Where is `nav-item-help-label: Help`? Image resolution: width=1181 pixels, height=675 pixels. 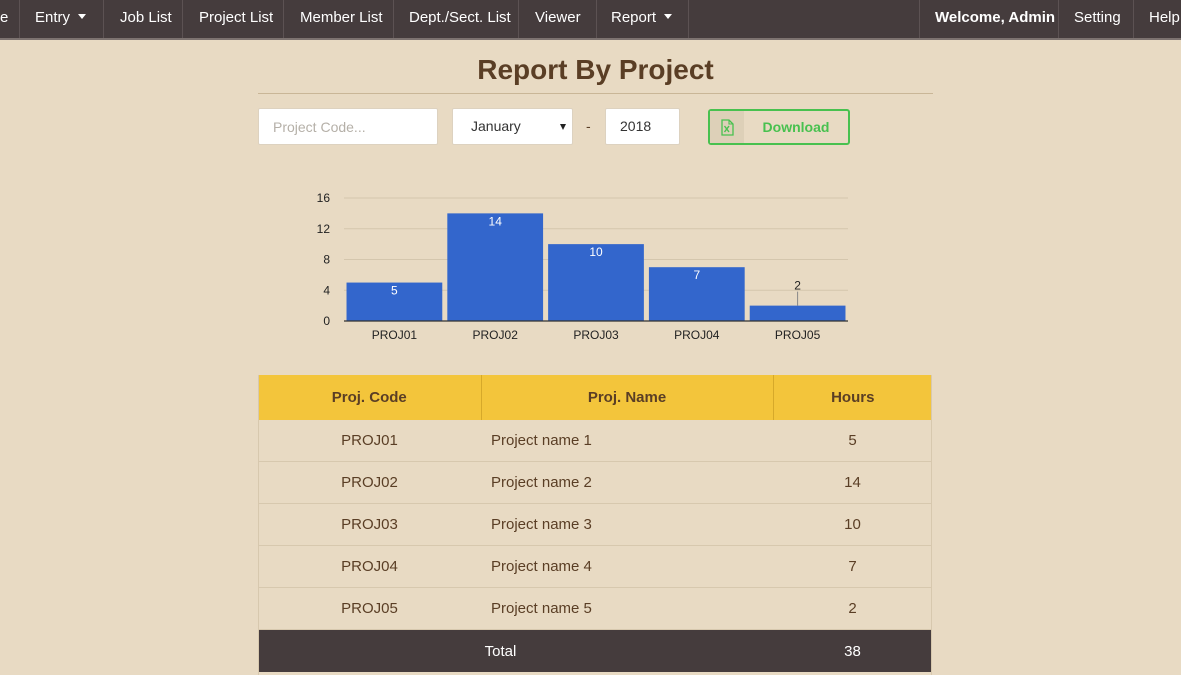 nav-item-help-label: Help is located at coordinates (1164, 17).